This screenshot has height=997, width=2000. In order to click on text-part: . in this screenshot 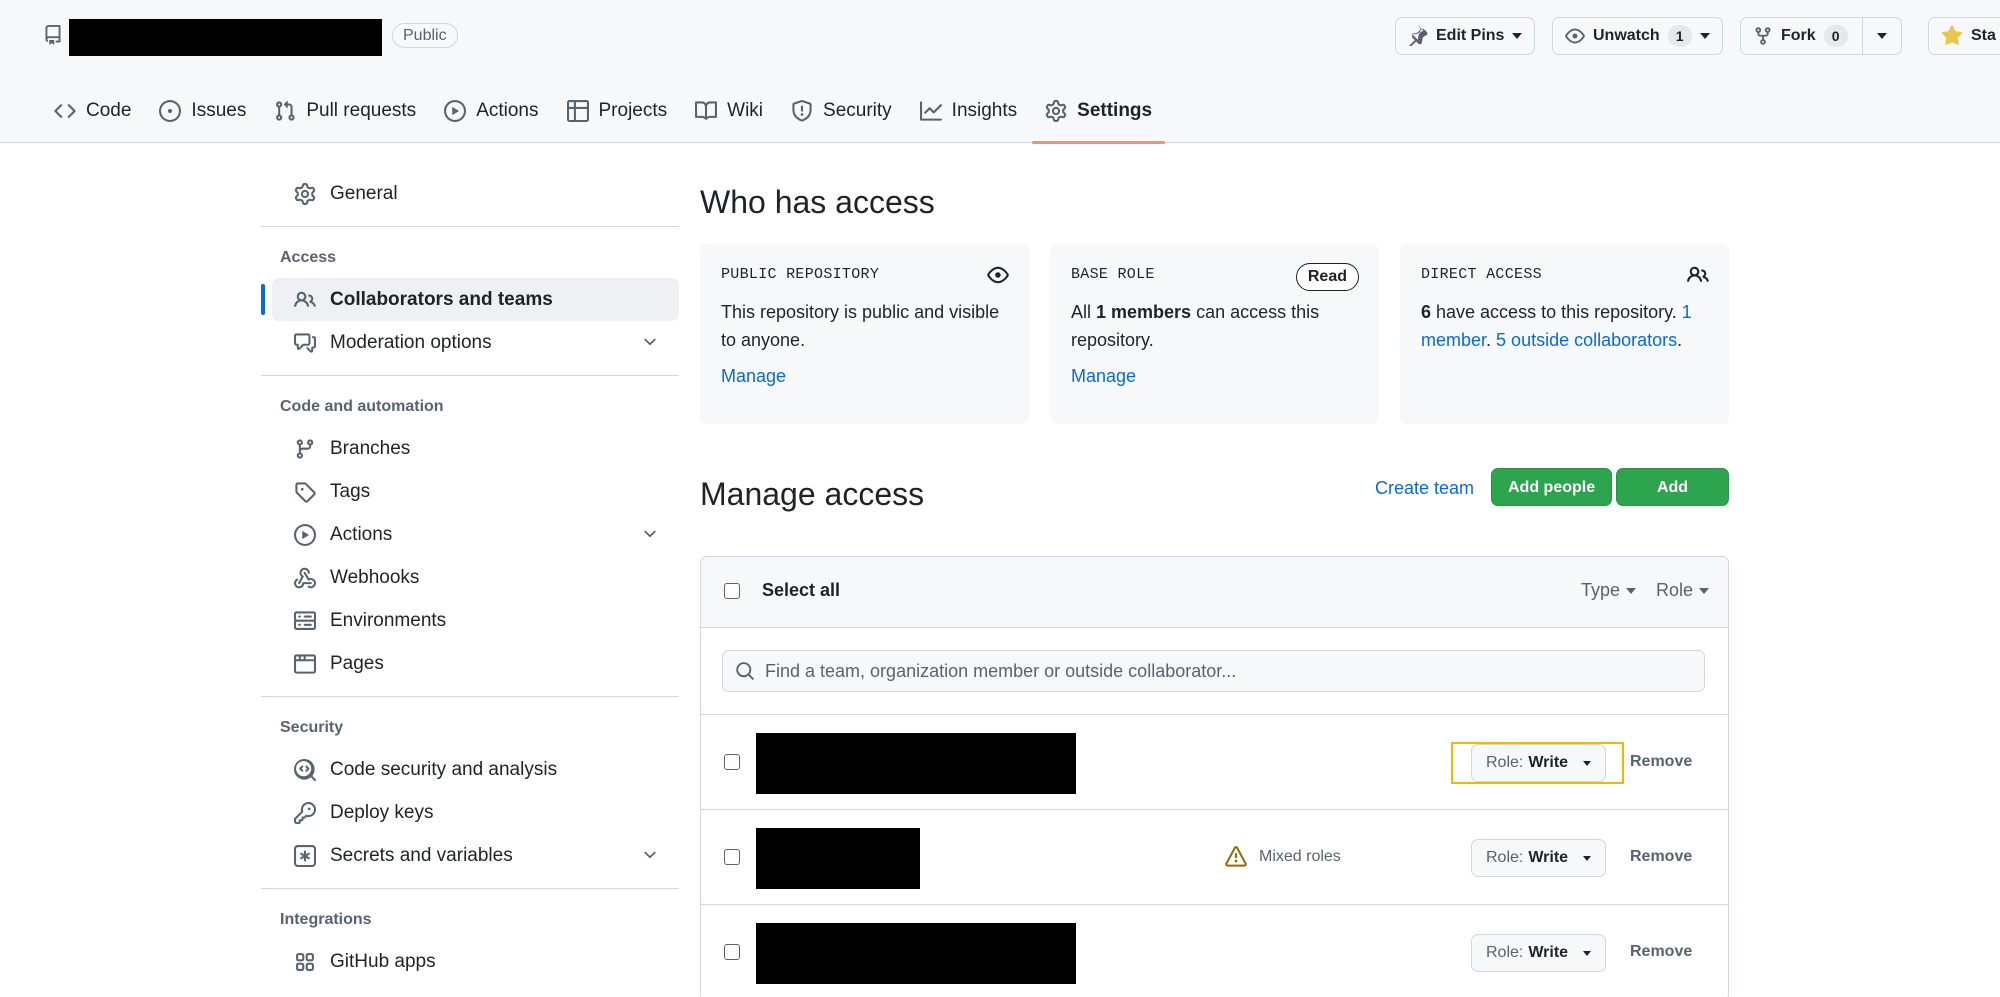, I will do `click(1491, 340)`.